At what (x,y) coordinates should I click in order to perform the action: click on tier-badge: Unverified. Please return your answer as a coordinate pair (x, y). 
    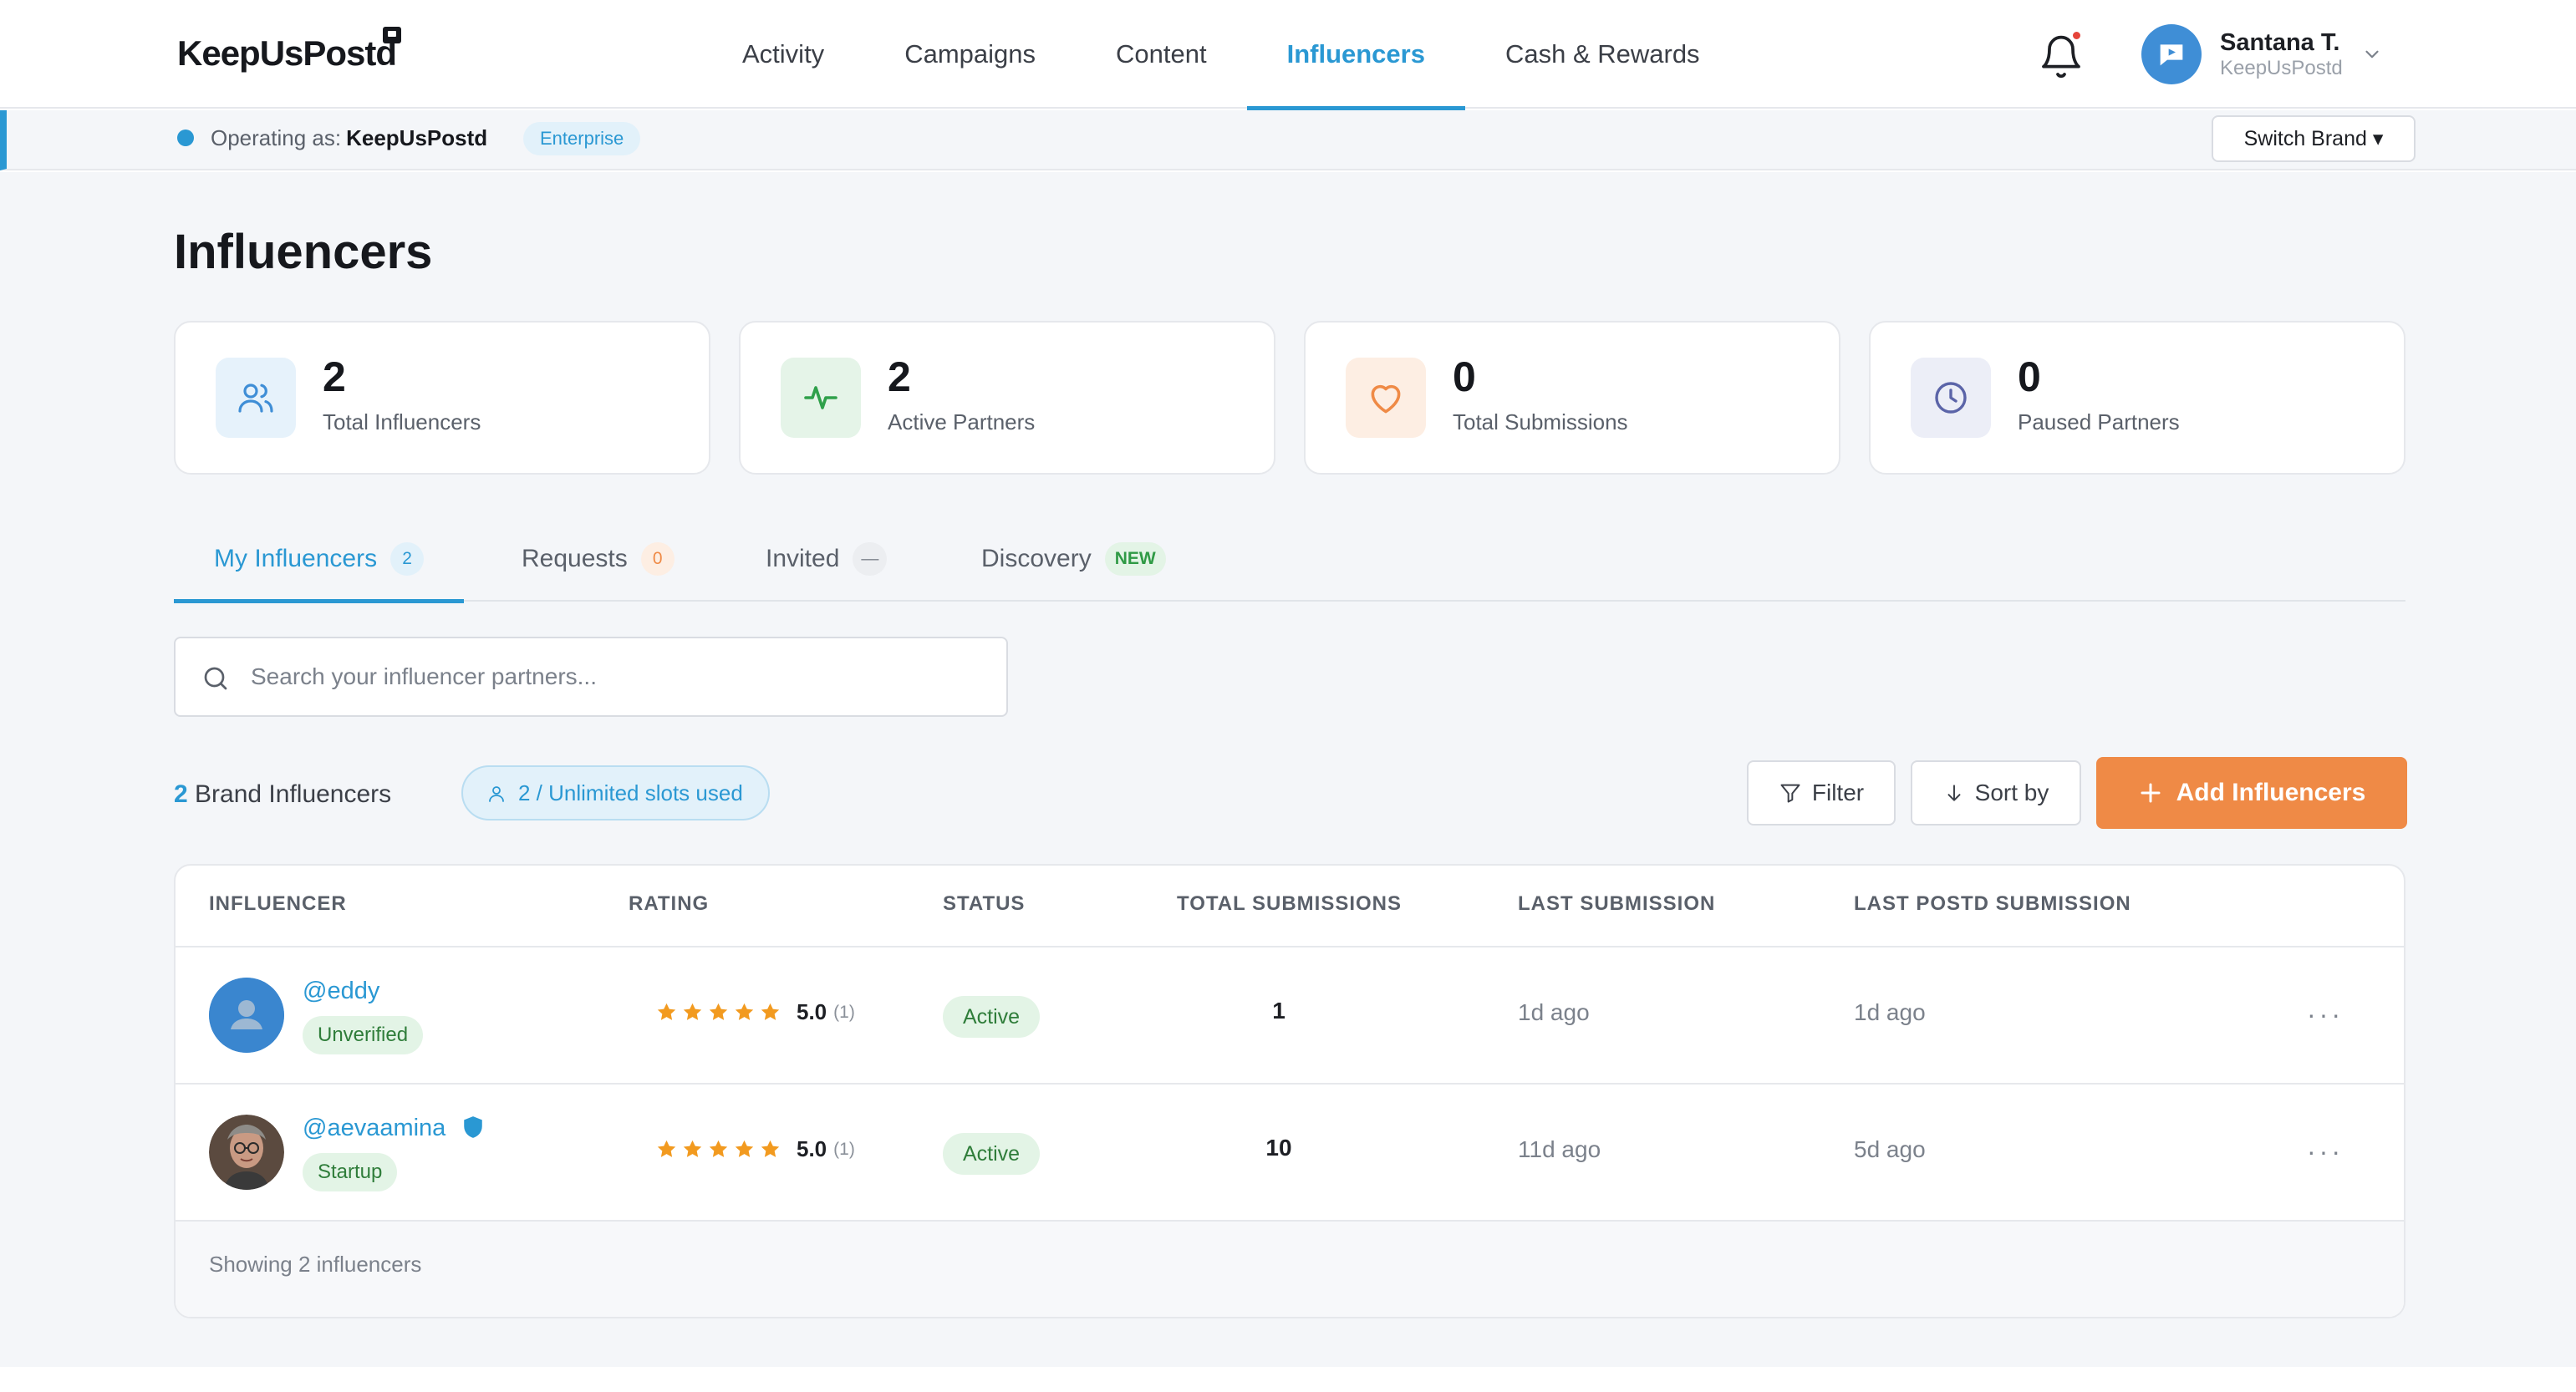
    Looking at the image, I should click on (363, 1035).